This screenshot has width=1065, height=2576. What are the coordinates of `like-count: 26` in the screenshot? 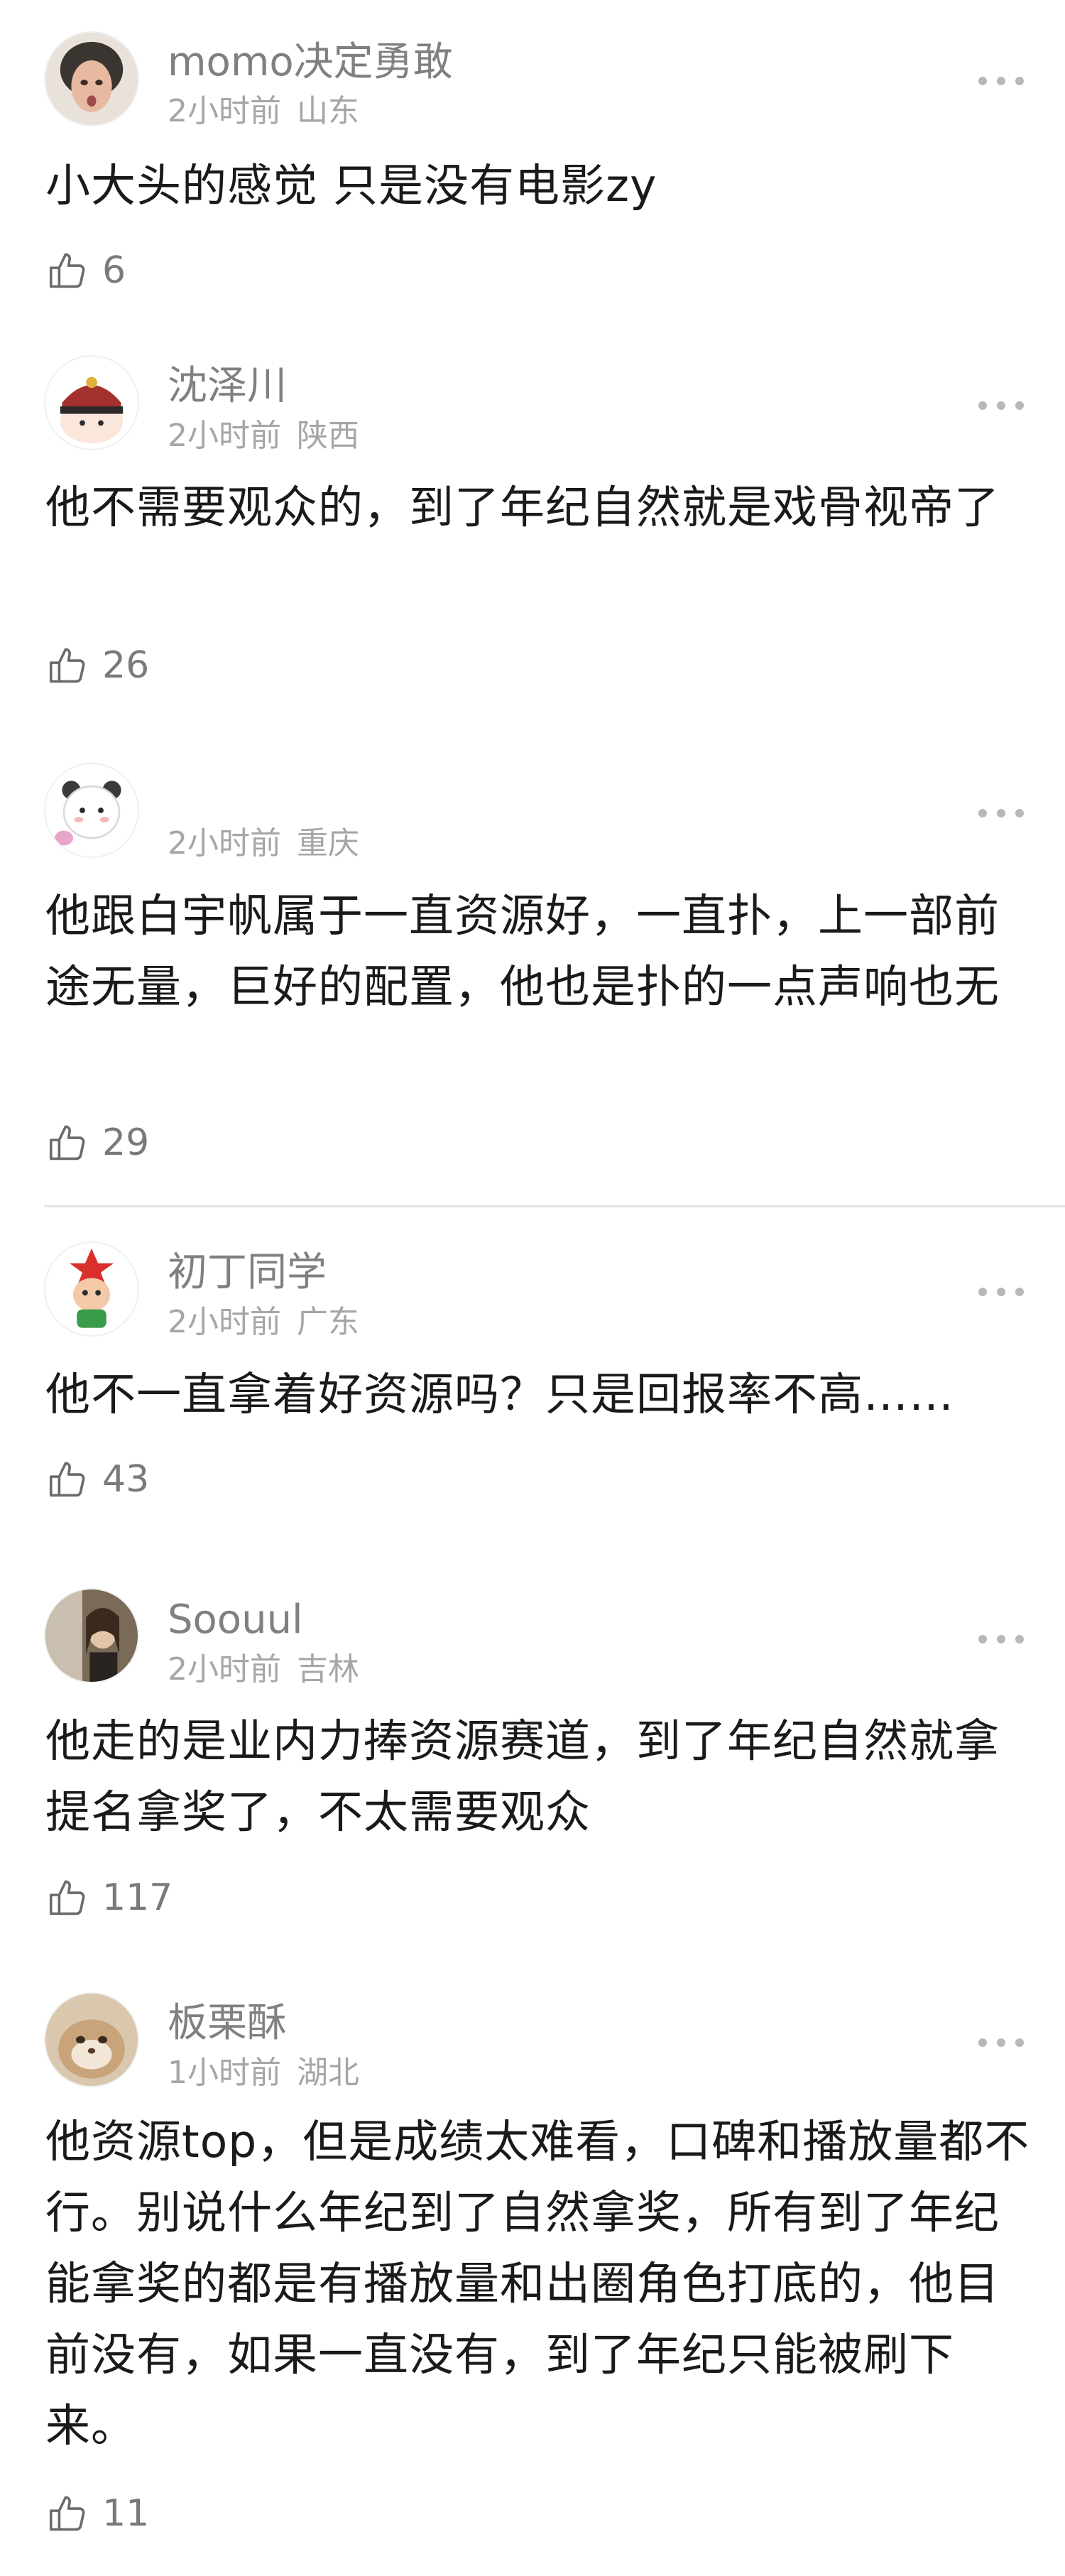 It's located at (126, 666).